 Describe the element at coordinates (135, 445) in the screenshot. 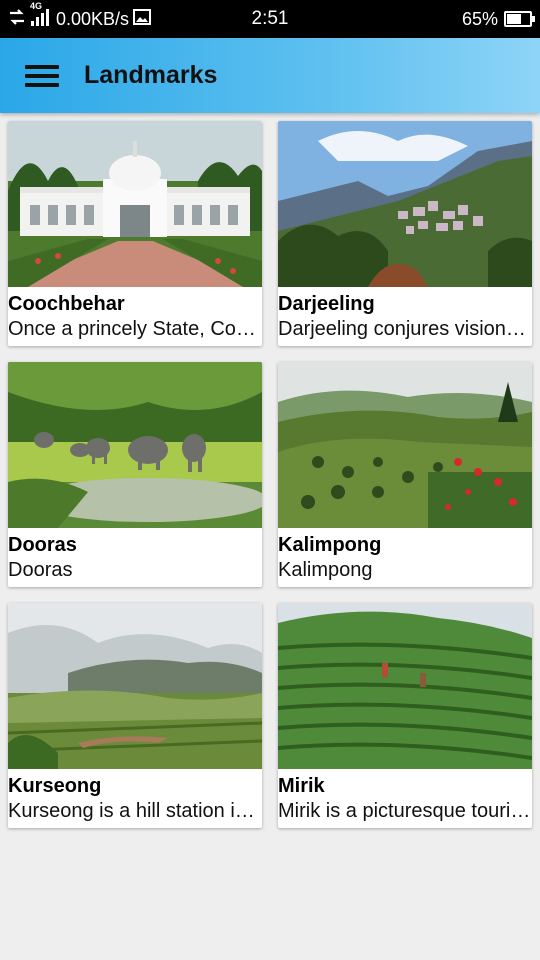

I see `landmark-image-dooras` at that location.